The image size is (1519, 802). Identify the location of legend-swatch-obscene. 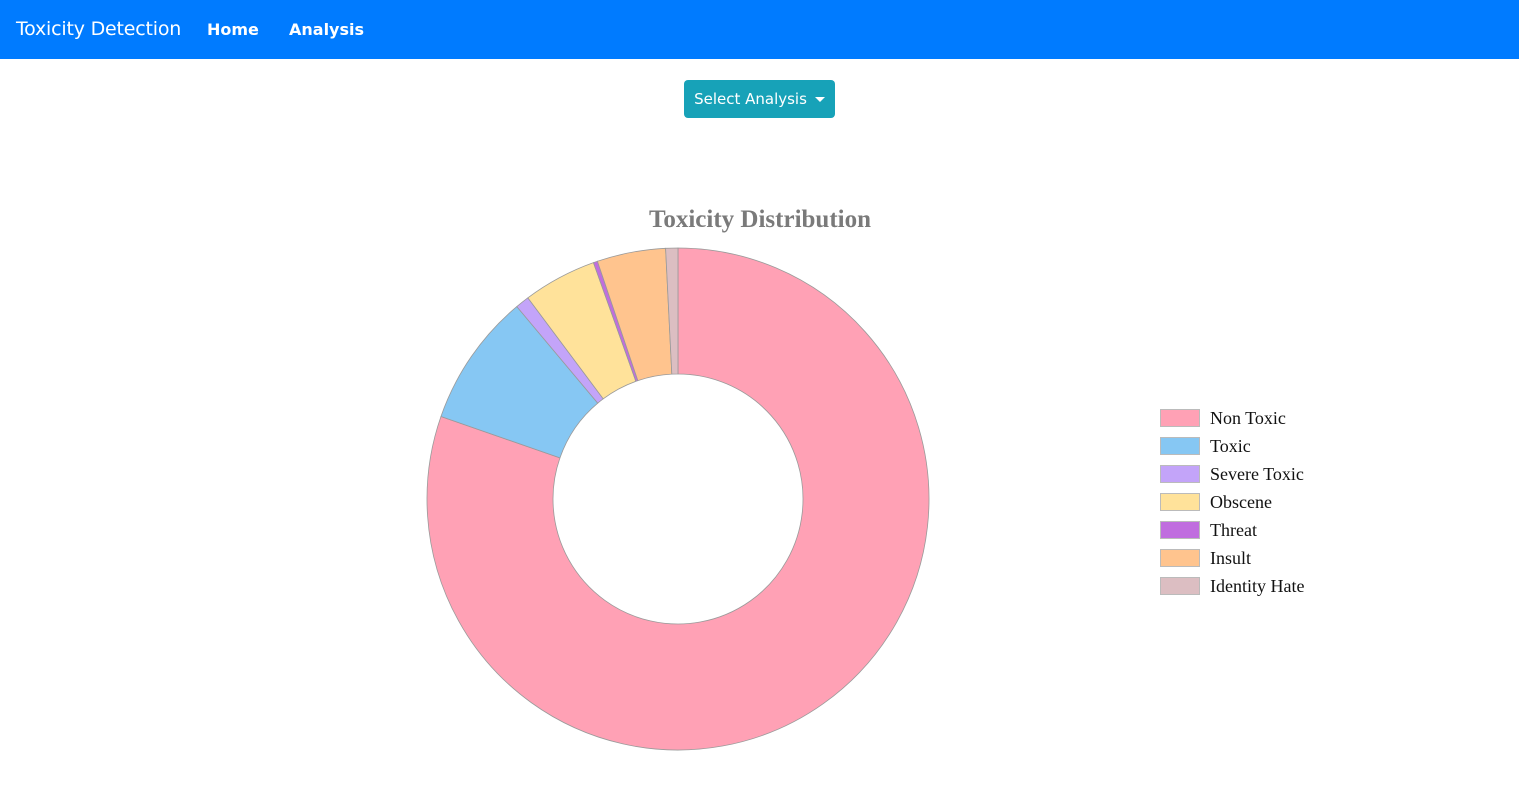
(1180, 502).